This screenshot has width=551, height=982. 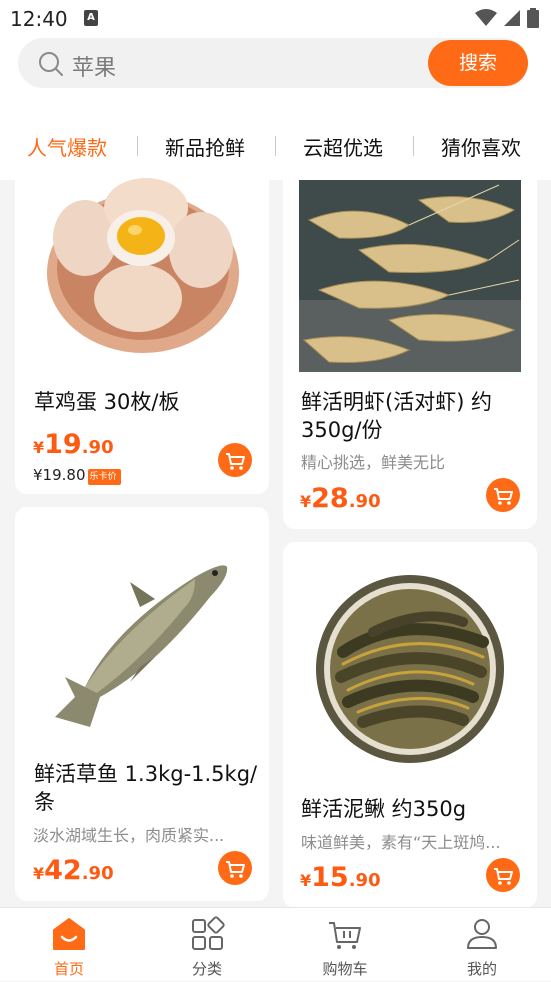 I want to click on member-badge: 乐卡价, so click(x=104, y=477).